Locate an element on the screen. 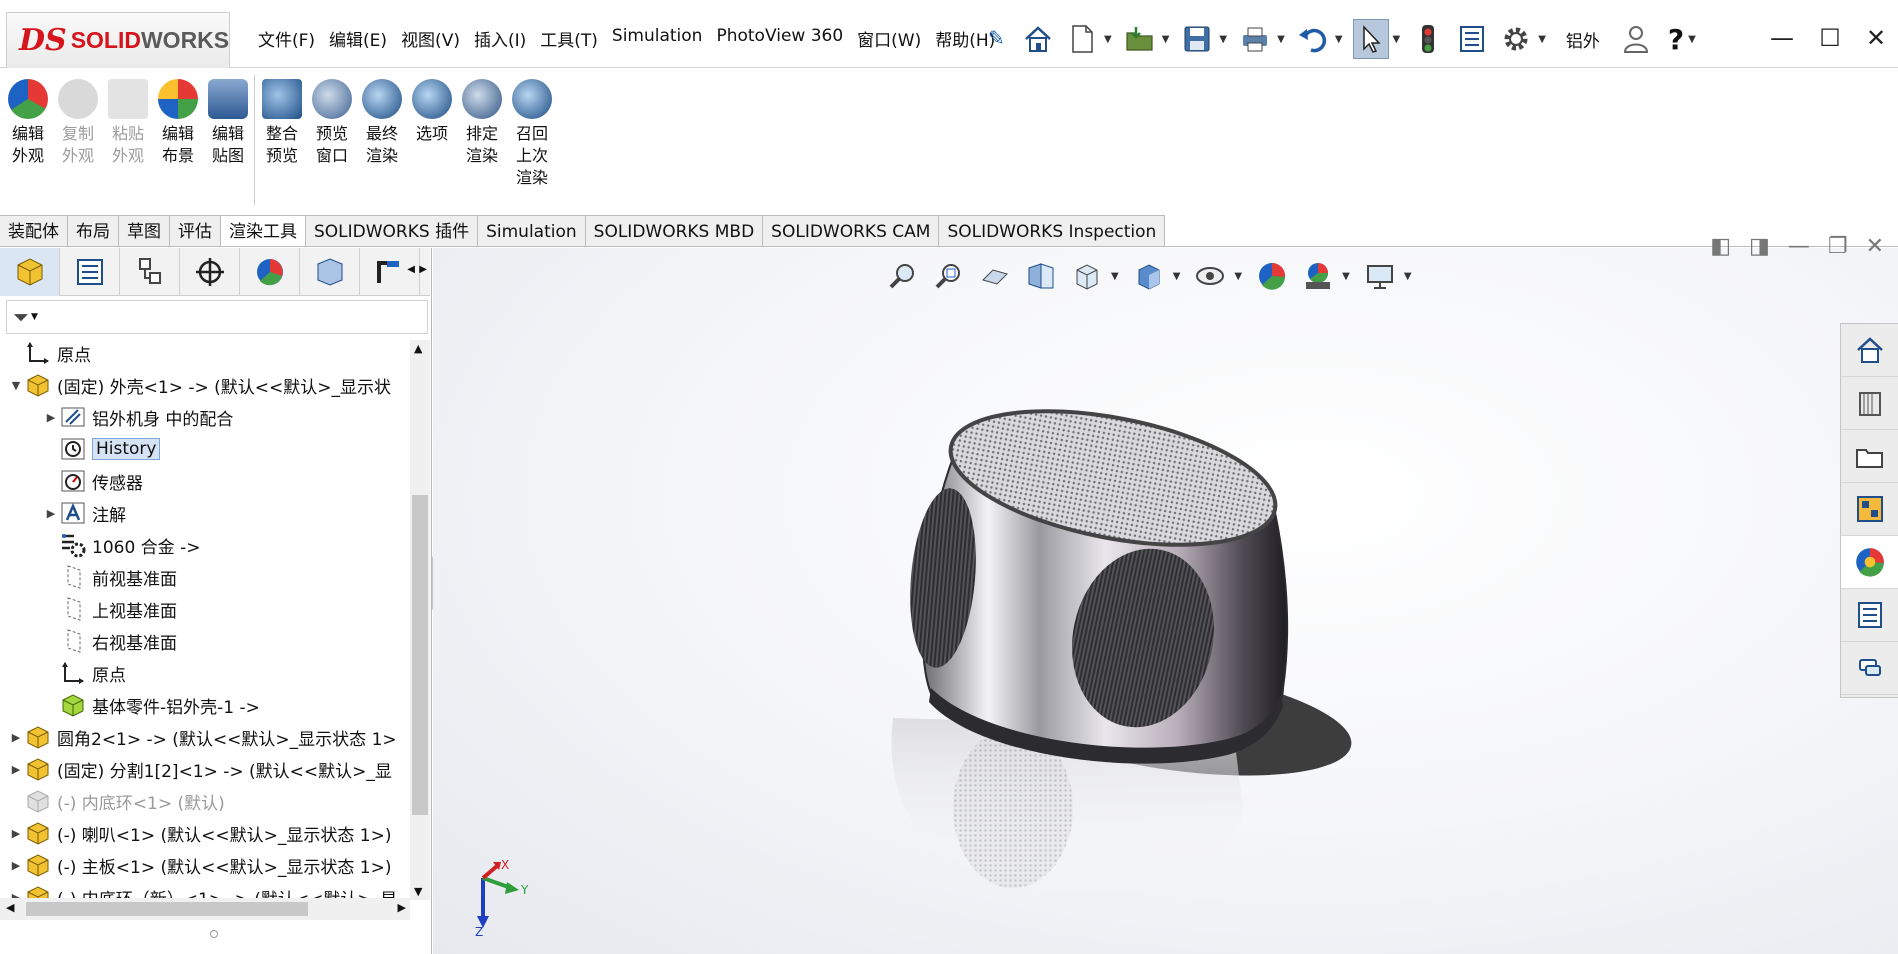 The image size is (1898, 954). hide-show-dropdown-icon: ▼ is located at coordinates (1238, 276).